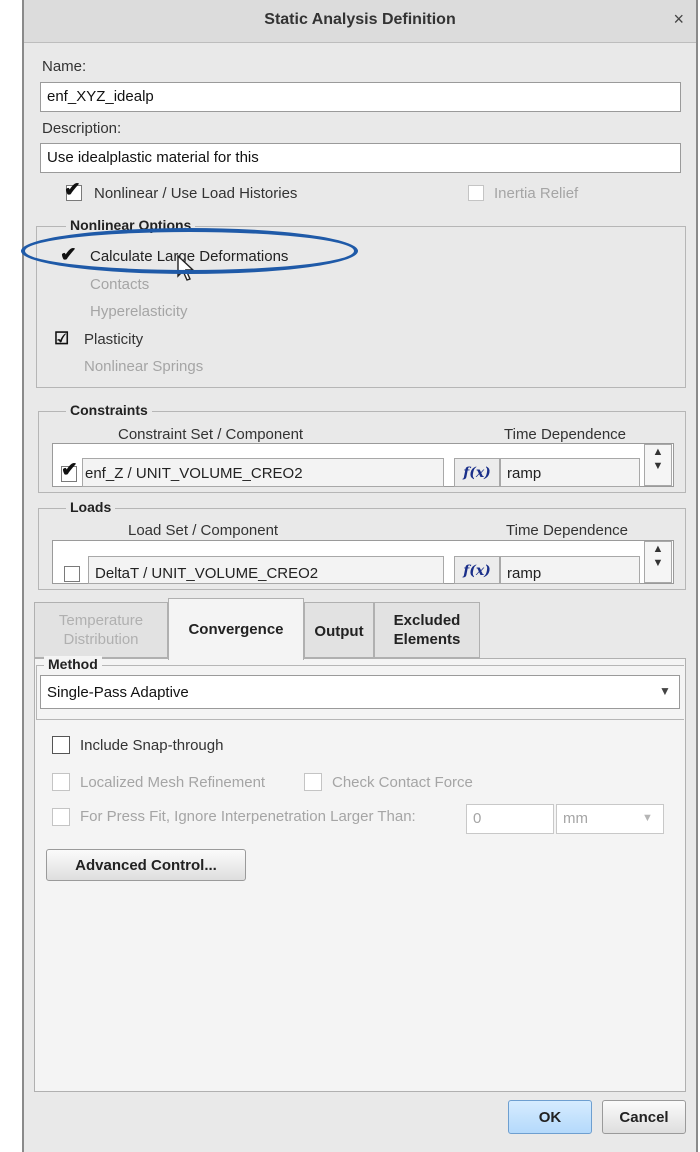 This screenshot has height=1152, width=700. What do you see at coordinates (427, 630) in the screenshot?
I see `tab-excluded-elements: Excluded Elements` at bounding box center [427, 630].